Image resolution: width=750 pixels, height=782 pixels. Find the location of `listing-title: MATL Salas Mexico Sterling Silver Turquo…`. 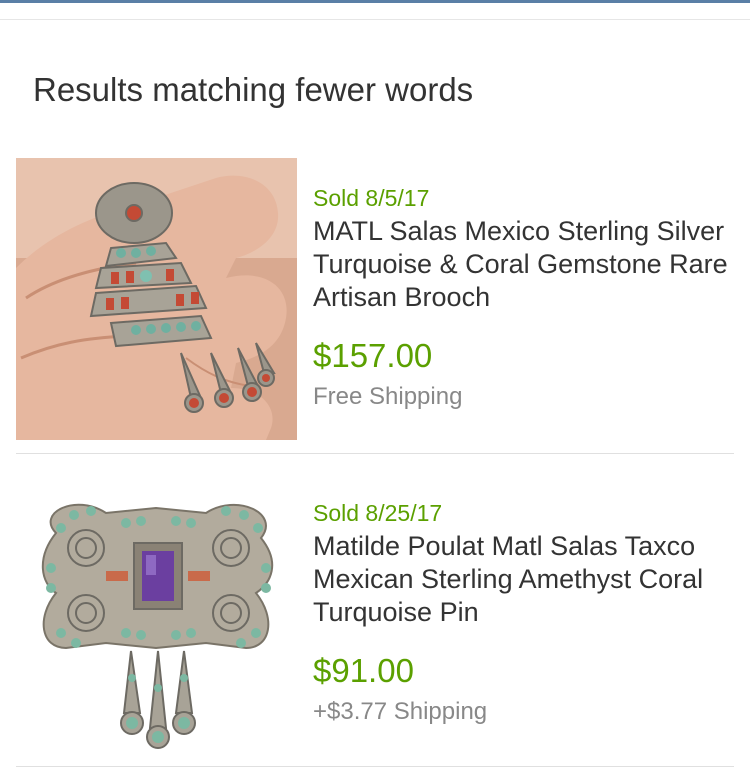

listing-title: MATL Salas Mexico Sterling Silver Turquo… is located at coordinates (528, 264).